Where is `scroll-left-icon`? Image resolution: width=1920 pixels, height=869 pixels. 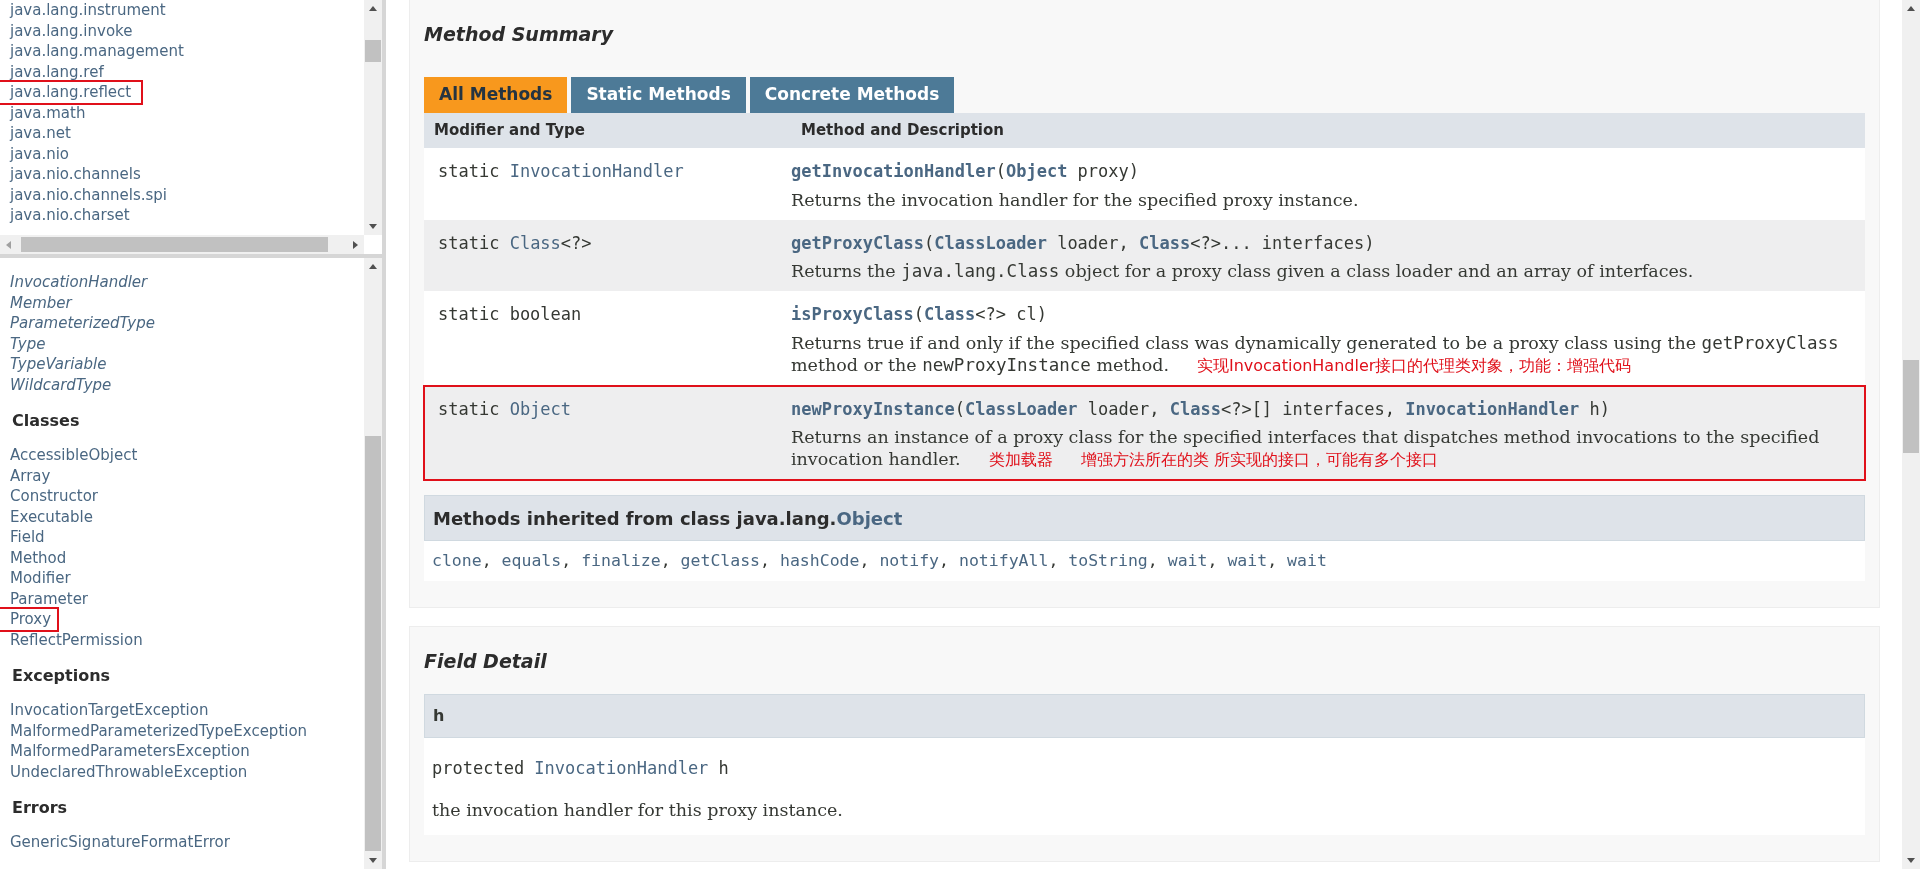
scroll-left-icon is located at coordinates (8, 245).